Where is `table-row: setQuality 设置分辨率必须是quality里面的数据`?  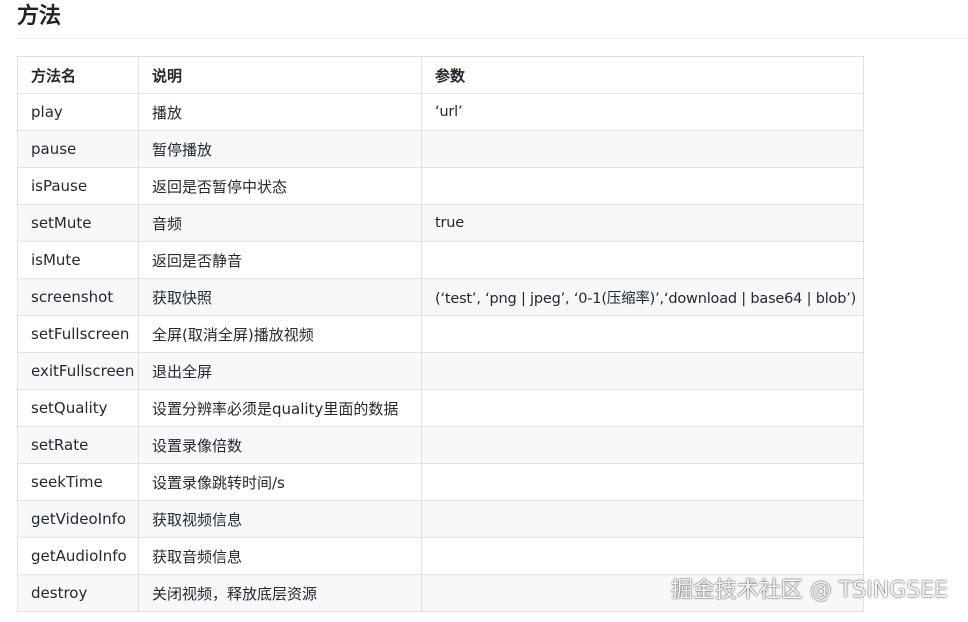
table-row: setQuality 设置分辨率必须是quality里面的数据 is located at coordinates (440, 408).